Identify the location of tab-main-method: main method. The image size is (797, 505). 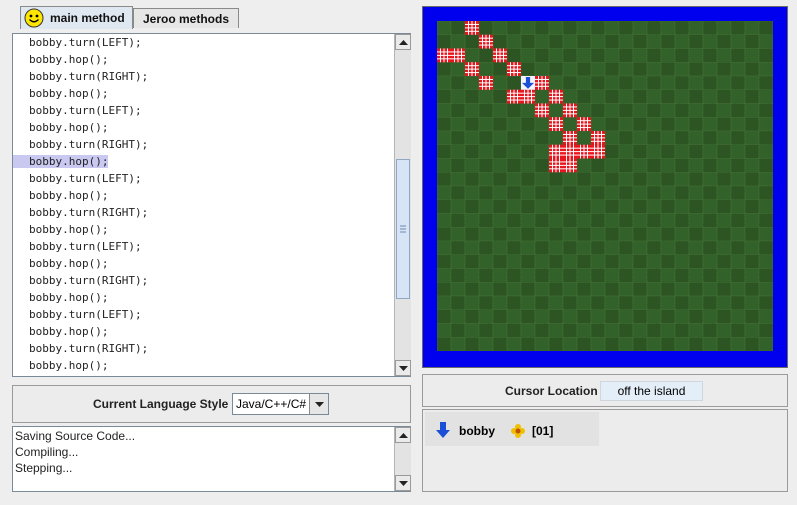
(76, 17).